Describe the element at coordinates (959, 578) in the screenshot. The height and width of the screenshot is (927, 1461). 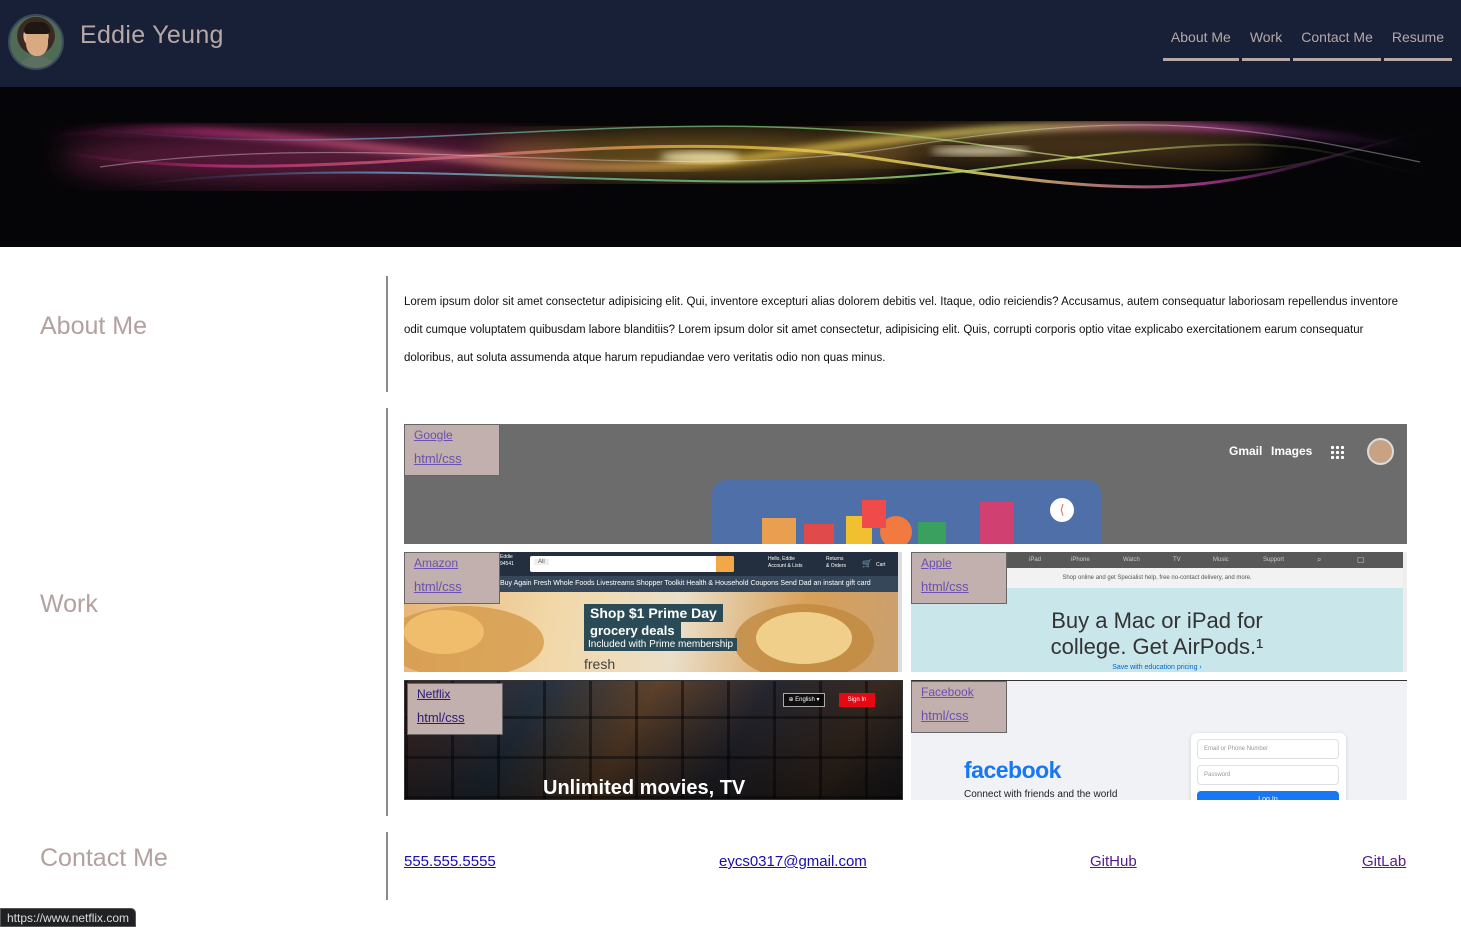
I see `project-tag-apple: Apple html/css` at that location.